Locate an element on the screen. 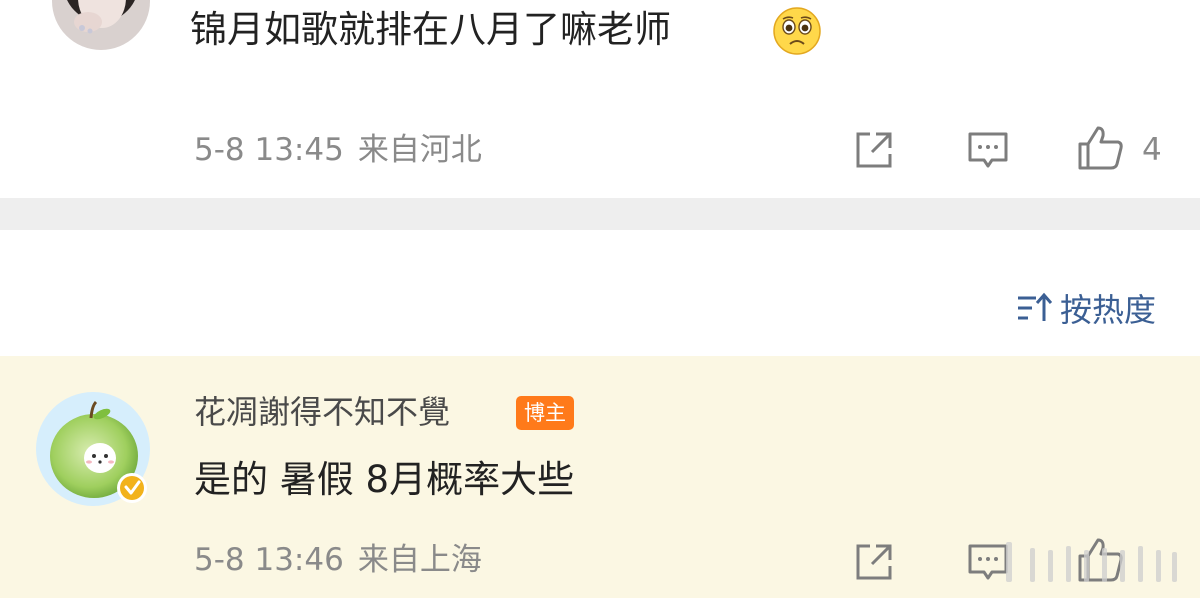 The height and width of the screenshot is (598, 1200). timestamp: 5-8 13:46 is located at coordinates (269, 560).